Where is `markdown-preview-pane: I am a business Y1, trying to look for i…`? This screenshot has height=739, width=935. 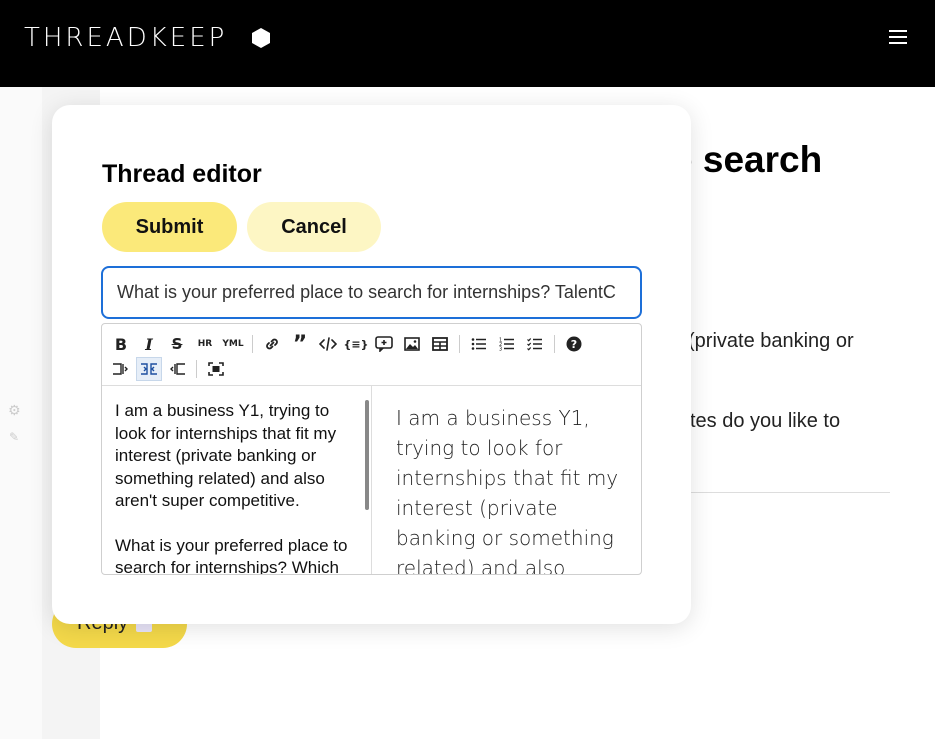 markdown-preview-pane: I am a business Y1, trying to look for i… is located at coordinates (506, 480).